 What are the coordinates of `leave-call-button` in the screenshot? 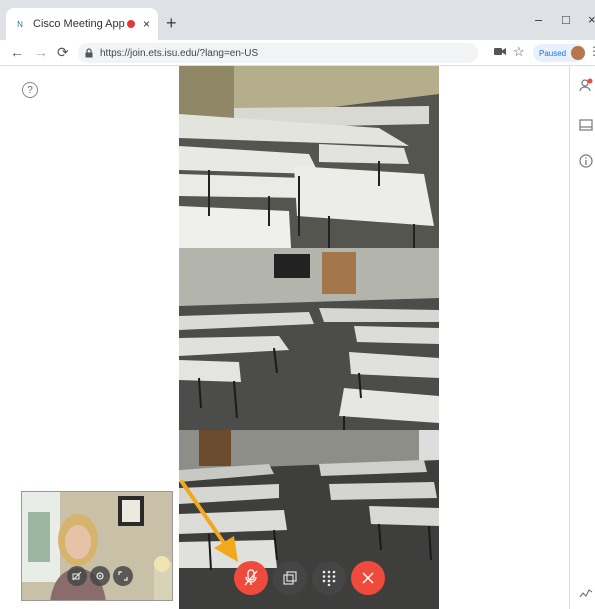 It's located at (368, 578).